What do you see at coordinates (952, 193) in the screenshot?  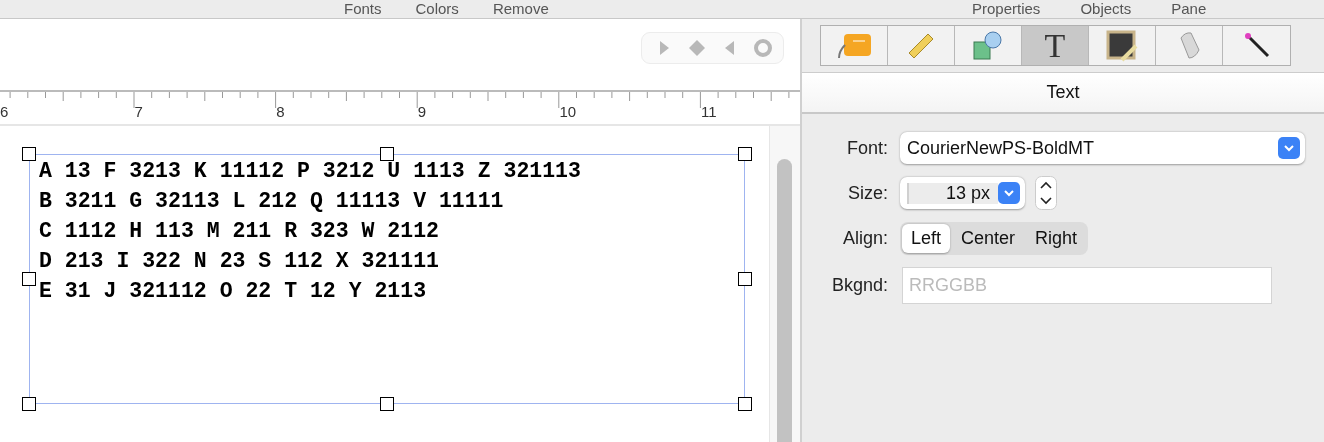 I see `size-value: 13 px` at bounding box center [952, 193].